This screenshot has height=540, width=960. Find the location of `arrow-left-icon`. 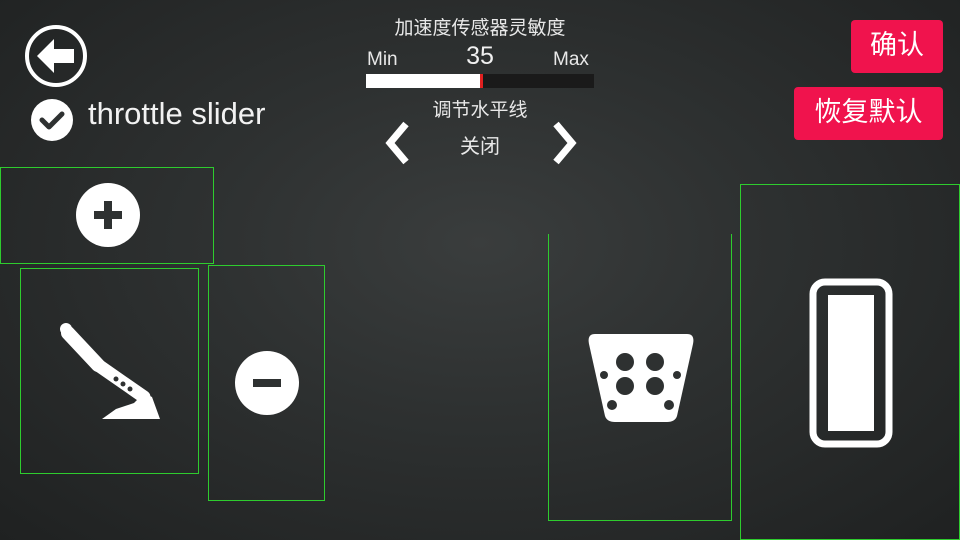

arrow-left-icon is located at coordinates (55, 56).